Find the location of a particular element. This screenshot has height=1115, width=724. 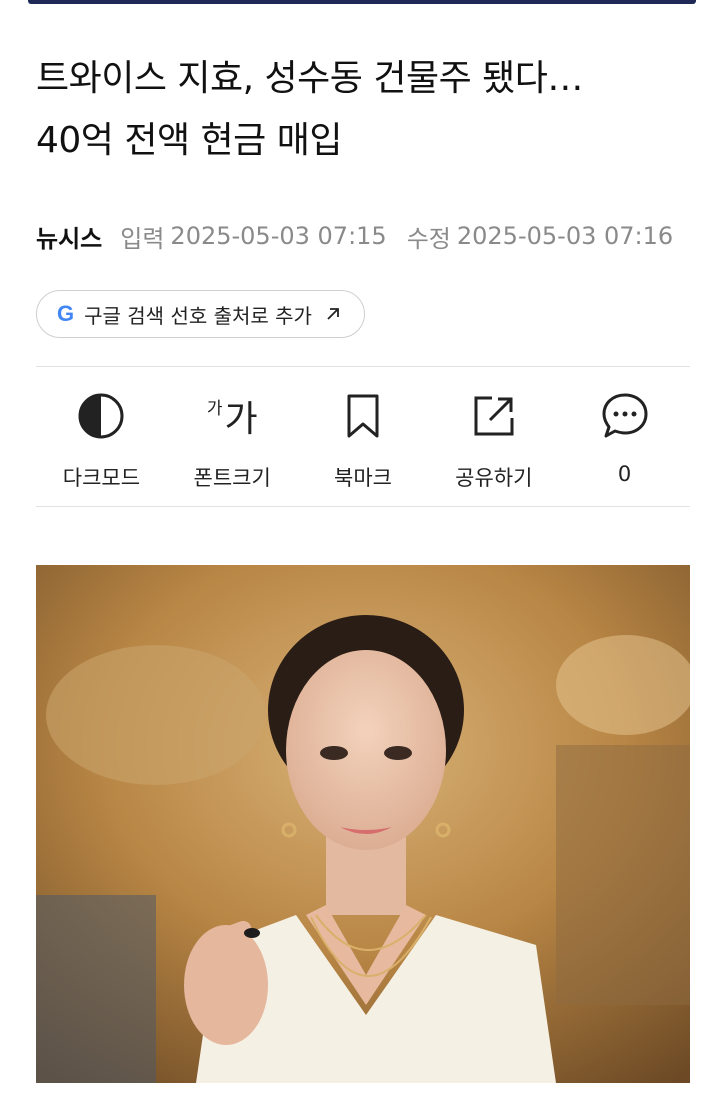

comments-button: 0 is located at coordinates (624, 437).